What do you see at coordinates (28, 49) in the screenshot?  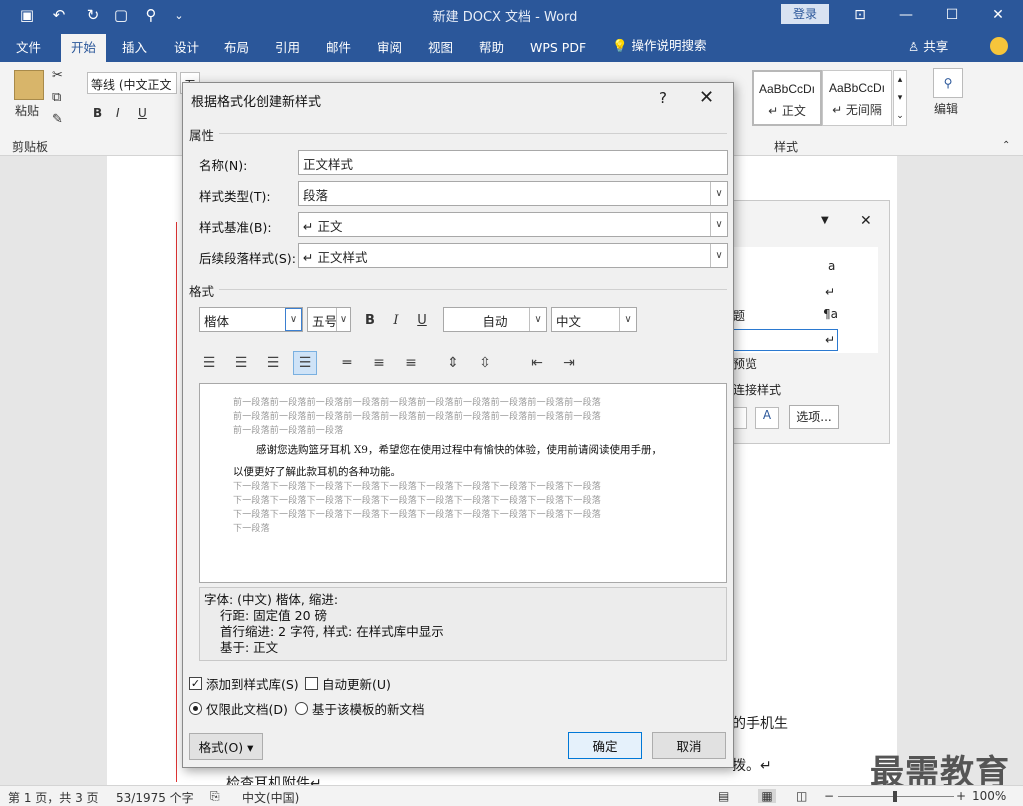 I see `tab-file: 文件` at bounding box center [28, 49].